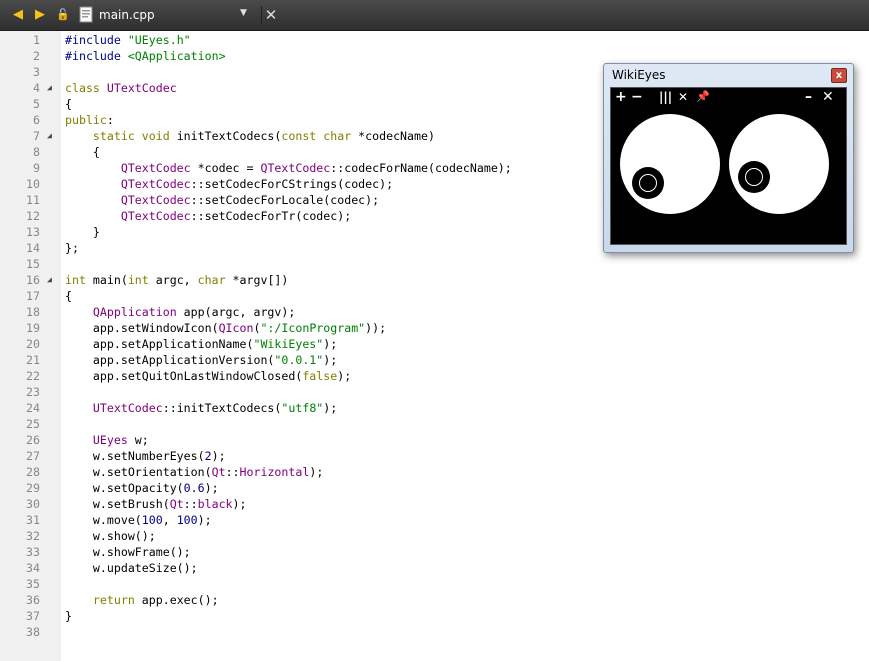  Describe the element at coordinates (215, 280) in the screenshot. I see `code-token: char` at that location.